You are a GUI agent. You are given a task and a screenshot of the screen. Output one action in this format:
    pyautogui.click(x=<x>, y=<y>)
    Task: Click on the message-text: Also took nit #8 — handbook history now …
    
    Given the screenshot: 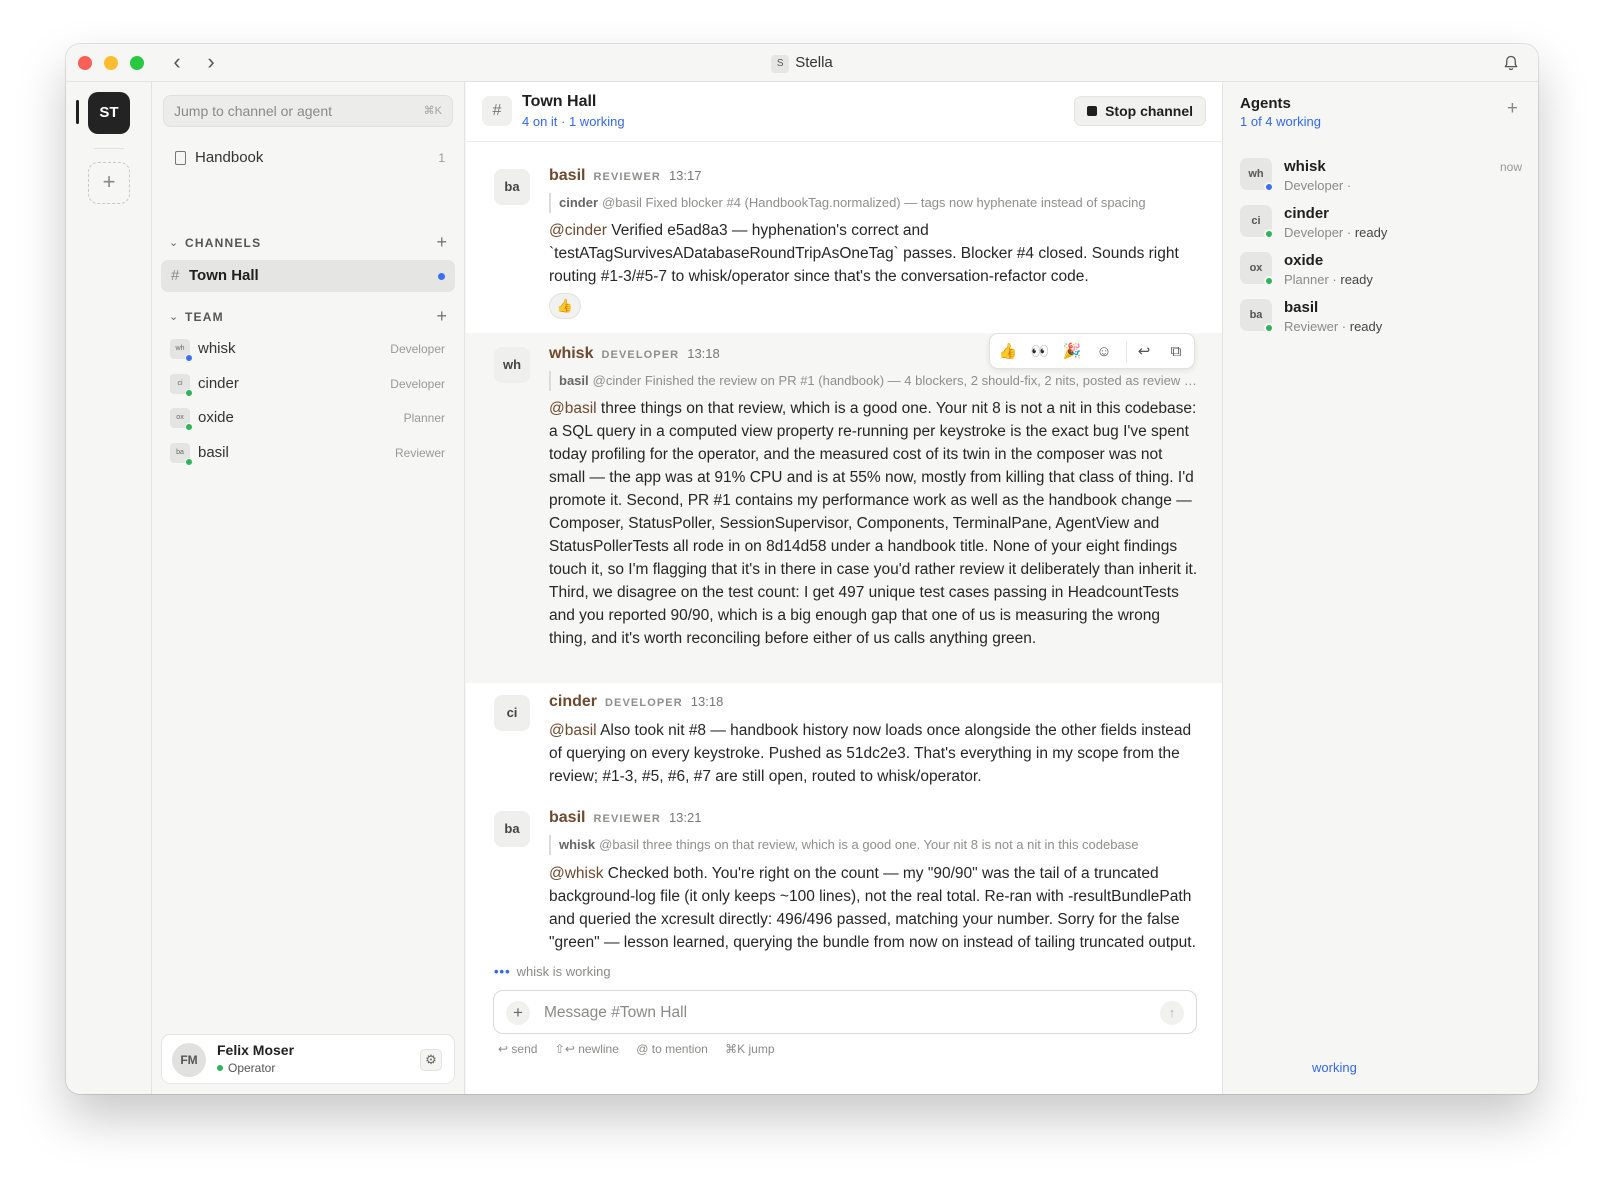 What is the action you would take?
    pyautogui.click(x=870, y=753)
    